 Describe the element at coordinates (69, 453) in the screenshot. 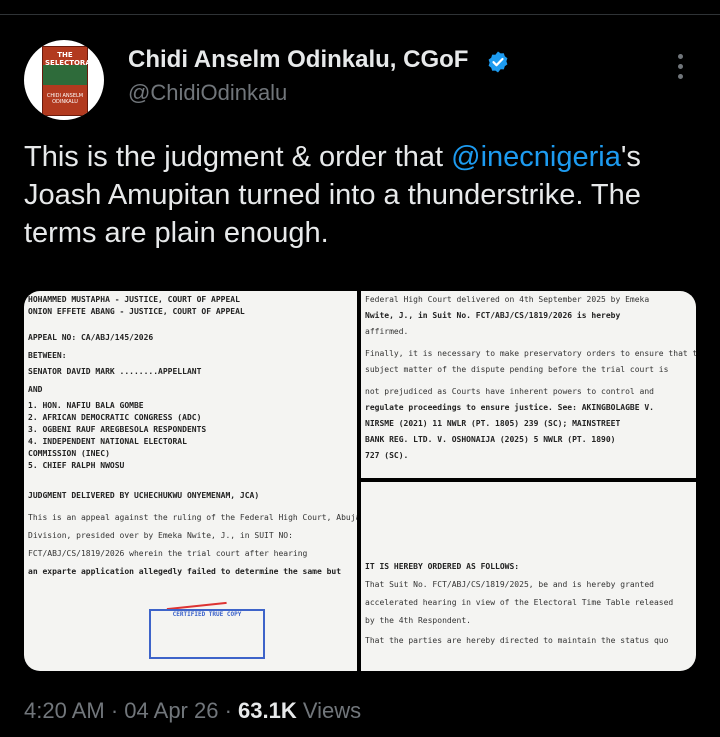

I see `document-text-line: COMMISSION (INEC)` at that location.